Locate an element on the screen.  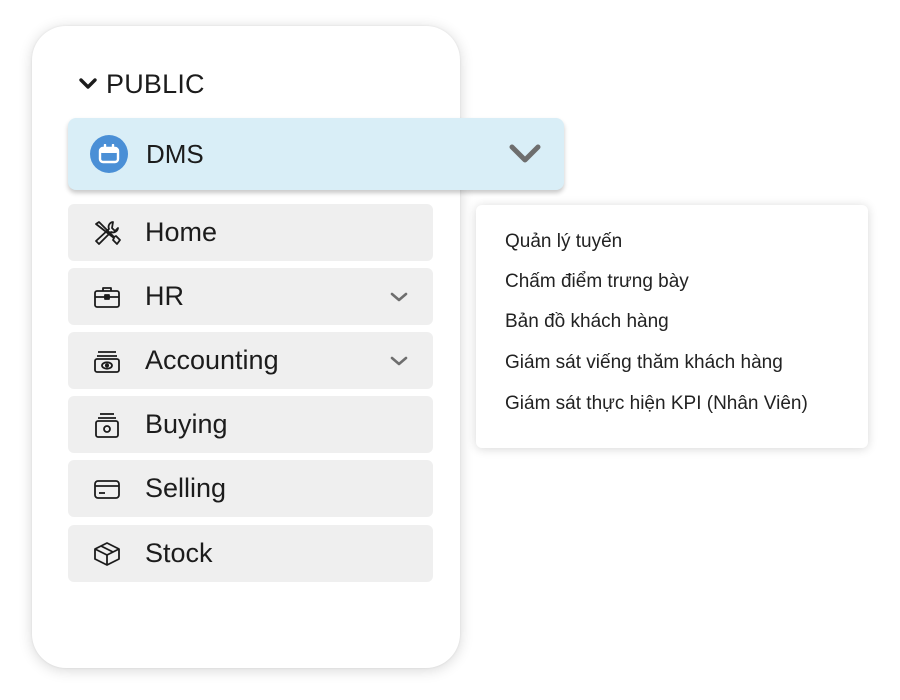
section-title: PUBLIC is located at coordinates (155, 83).